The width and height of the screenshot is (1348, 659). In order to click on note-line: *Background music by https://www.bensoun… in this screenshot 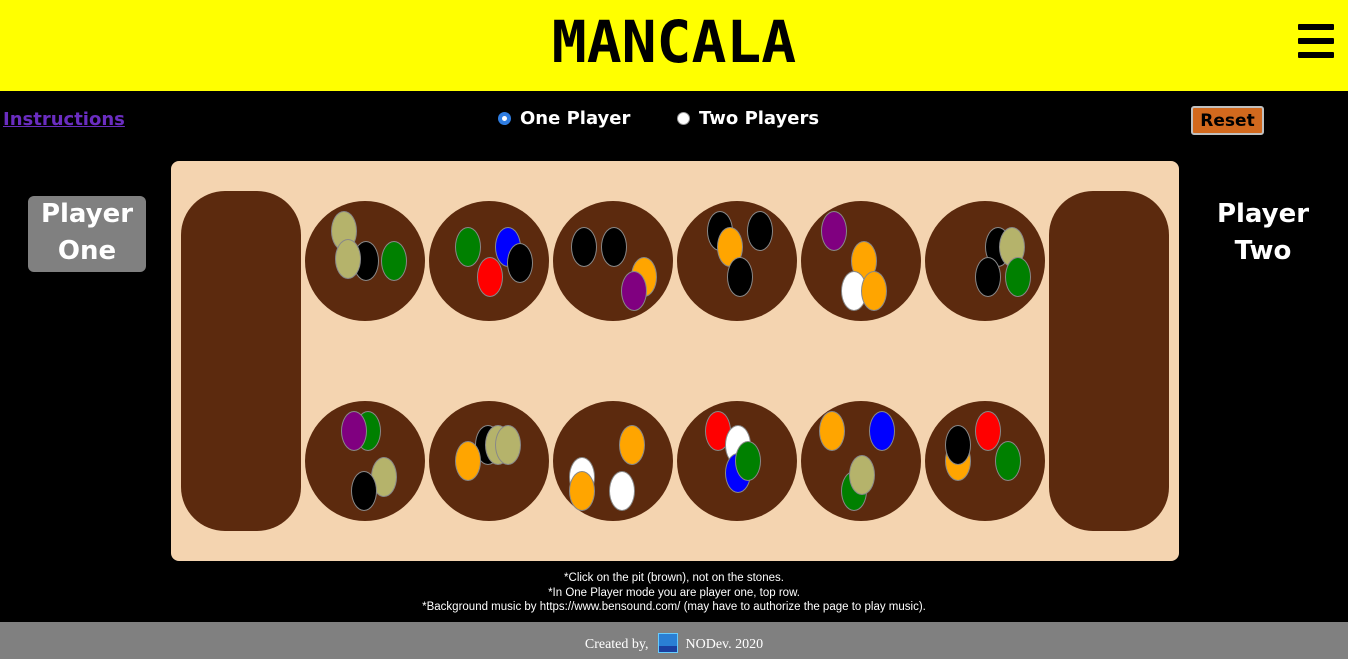, I will do `click(674, 607)`.